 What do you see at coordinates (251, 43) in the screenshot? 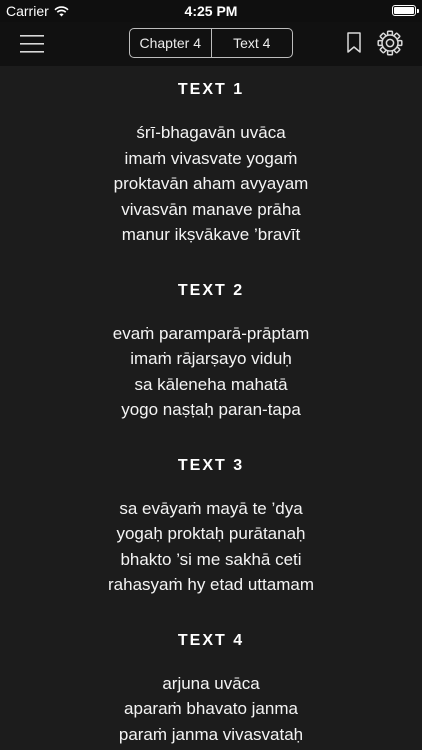
I see `text-segment: Text 4` at bounding box center [251, 43].